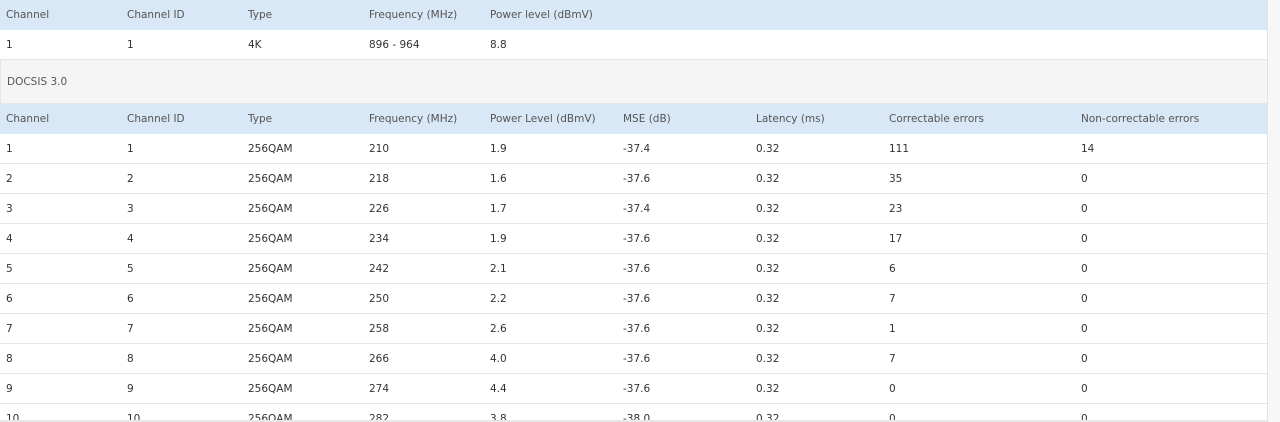 Image resolution: width=1280 pixels, height=422 pixels. Describe the element at coordinates (379, 149) in the screenshot. I see `cell-frequency: 210` at that location.